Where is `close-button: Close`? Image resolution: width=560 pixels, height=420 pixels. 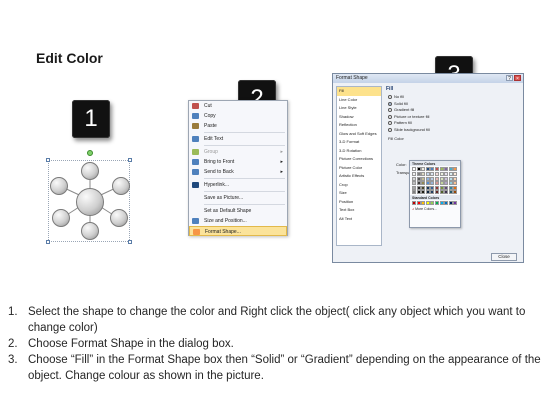
close-button: Close is located at coordinates (504, 257).